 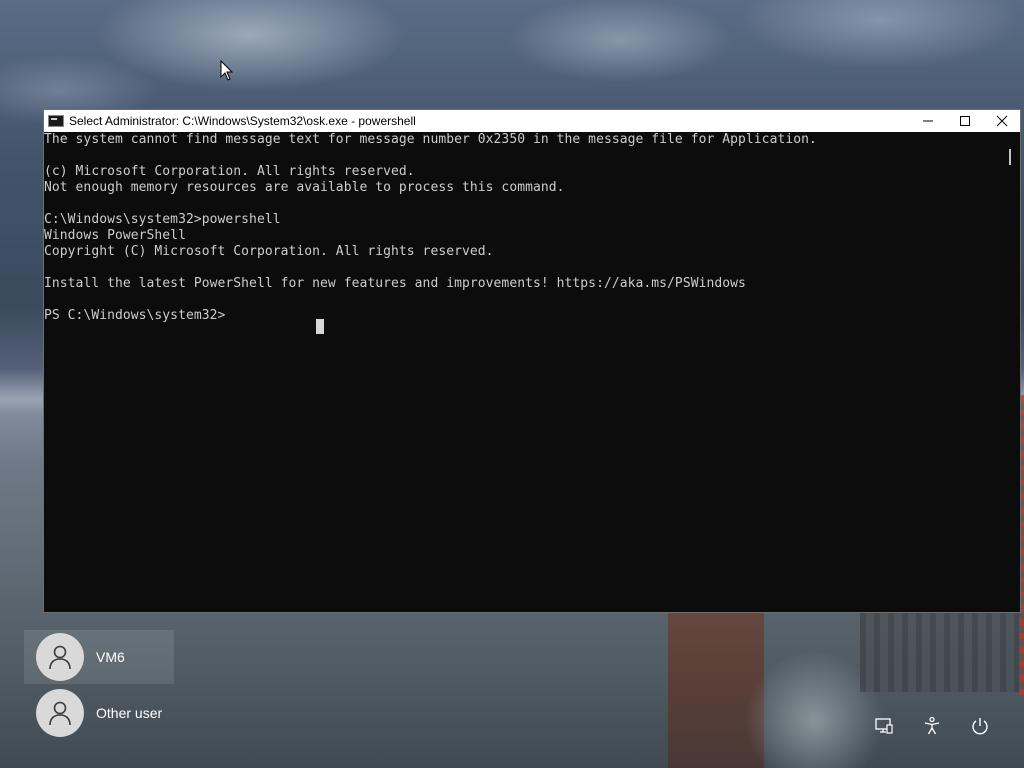 I want to click on mouse-pointer-icon, so click(x=227, y=70).